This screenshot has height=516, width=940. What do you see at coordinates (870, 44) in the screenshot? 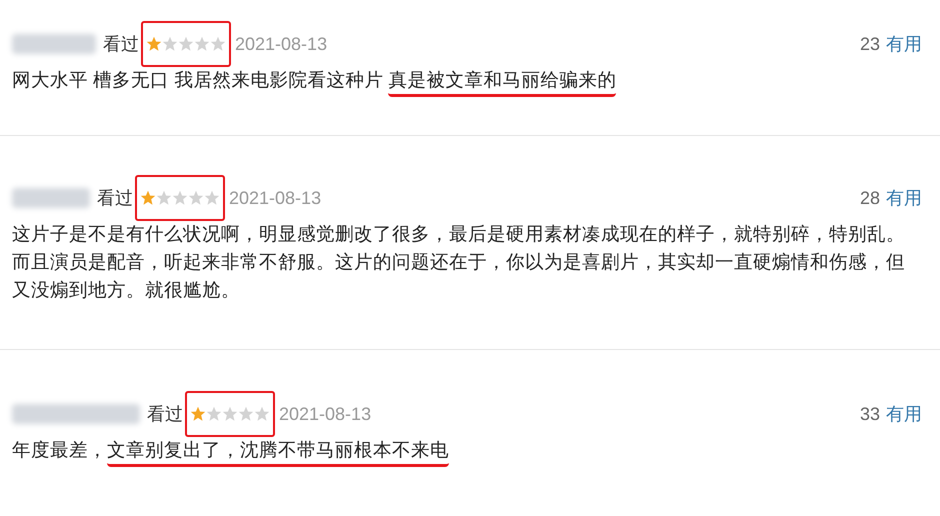
I see `useful-count: 23` at bounding box center [870, 44].